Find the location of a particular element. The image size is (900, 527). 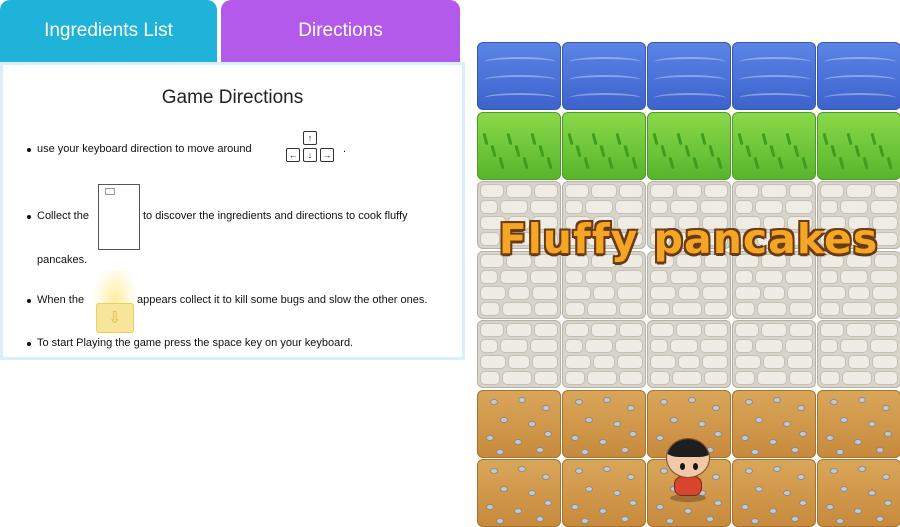

glowing-powerup-icon: ⇩ is located at coordinates (115, 304).